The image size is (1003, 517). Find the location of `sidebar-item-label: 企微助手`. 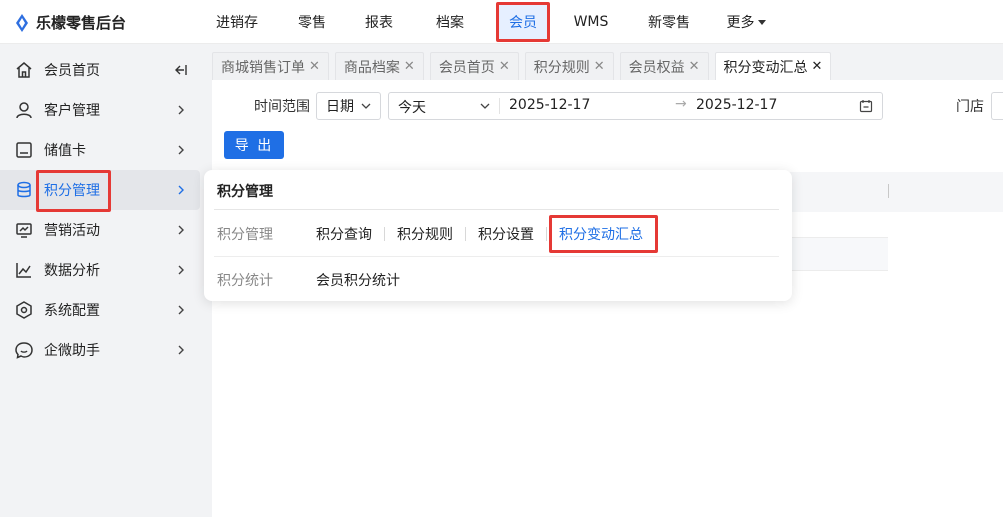

sidebar-item-label: 企微助手 is located at coordinates (72, 351).